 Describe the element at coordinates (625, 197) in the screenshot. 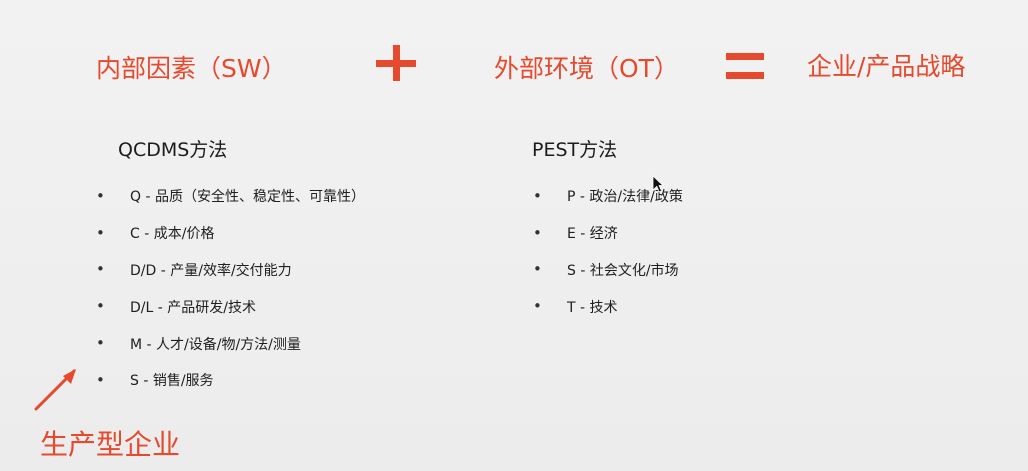

I see `list-item-text: P - 政治/法律/政策` at that location.